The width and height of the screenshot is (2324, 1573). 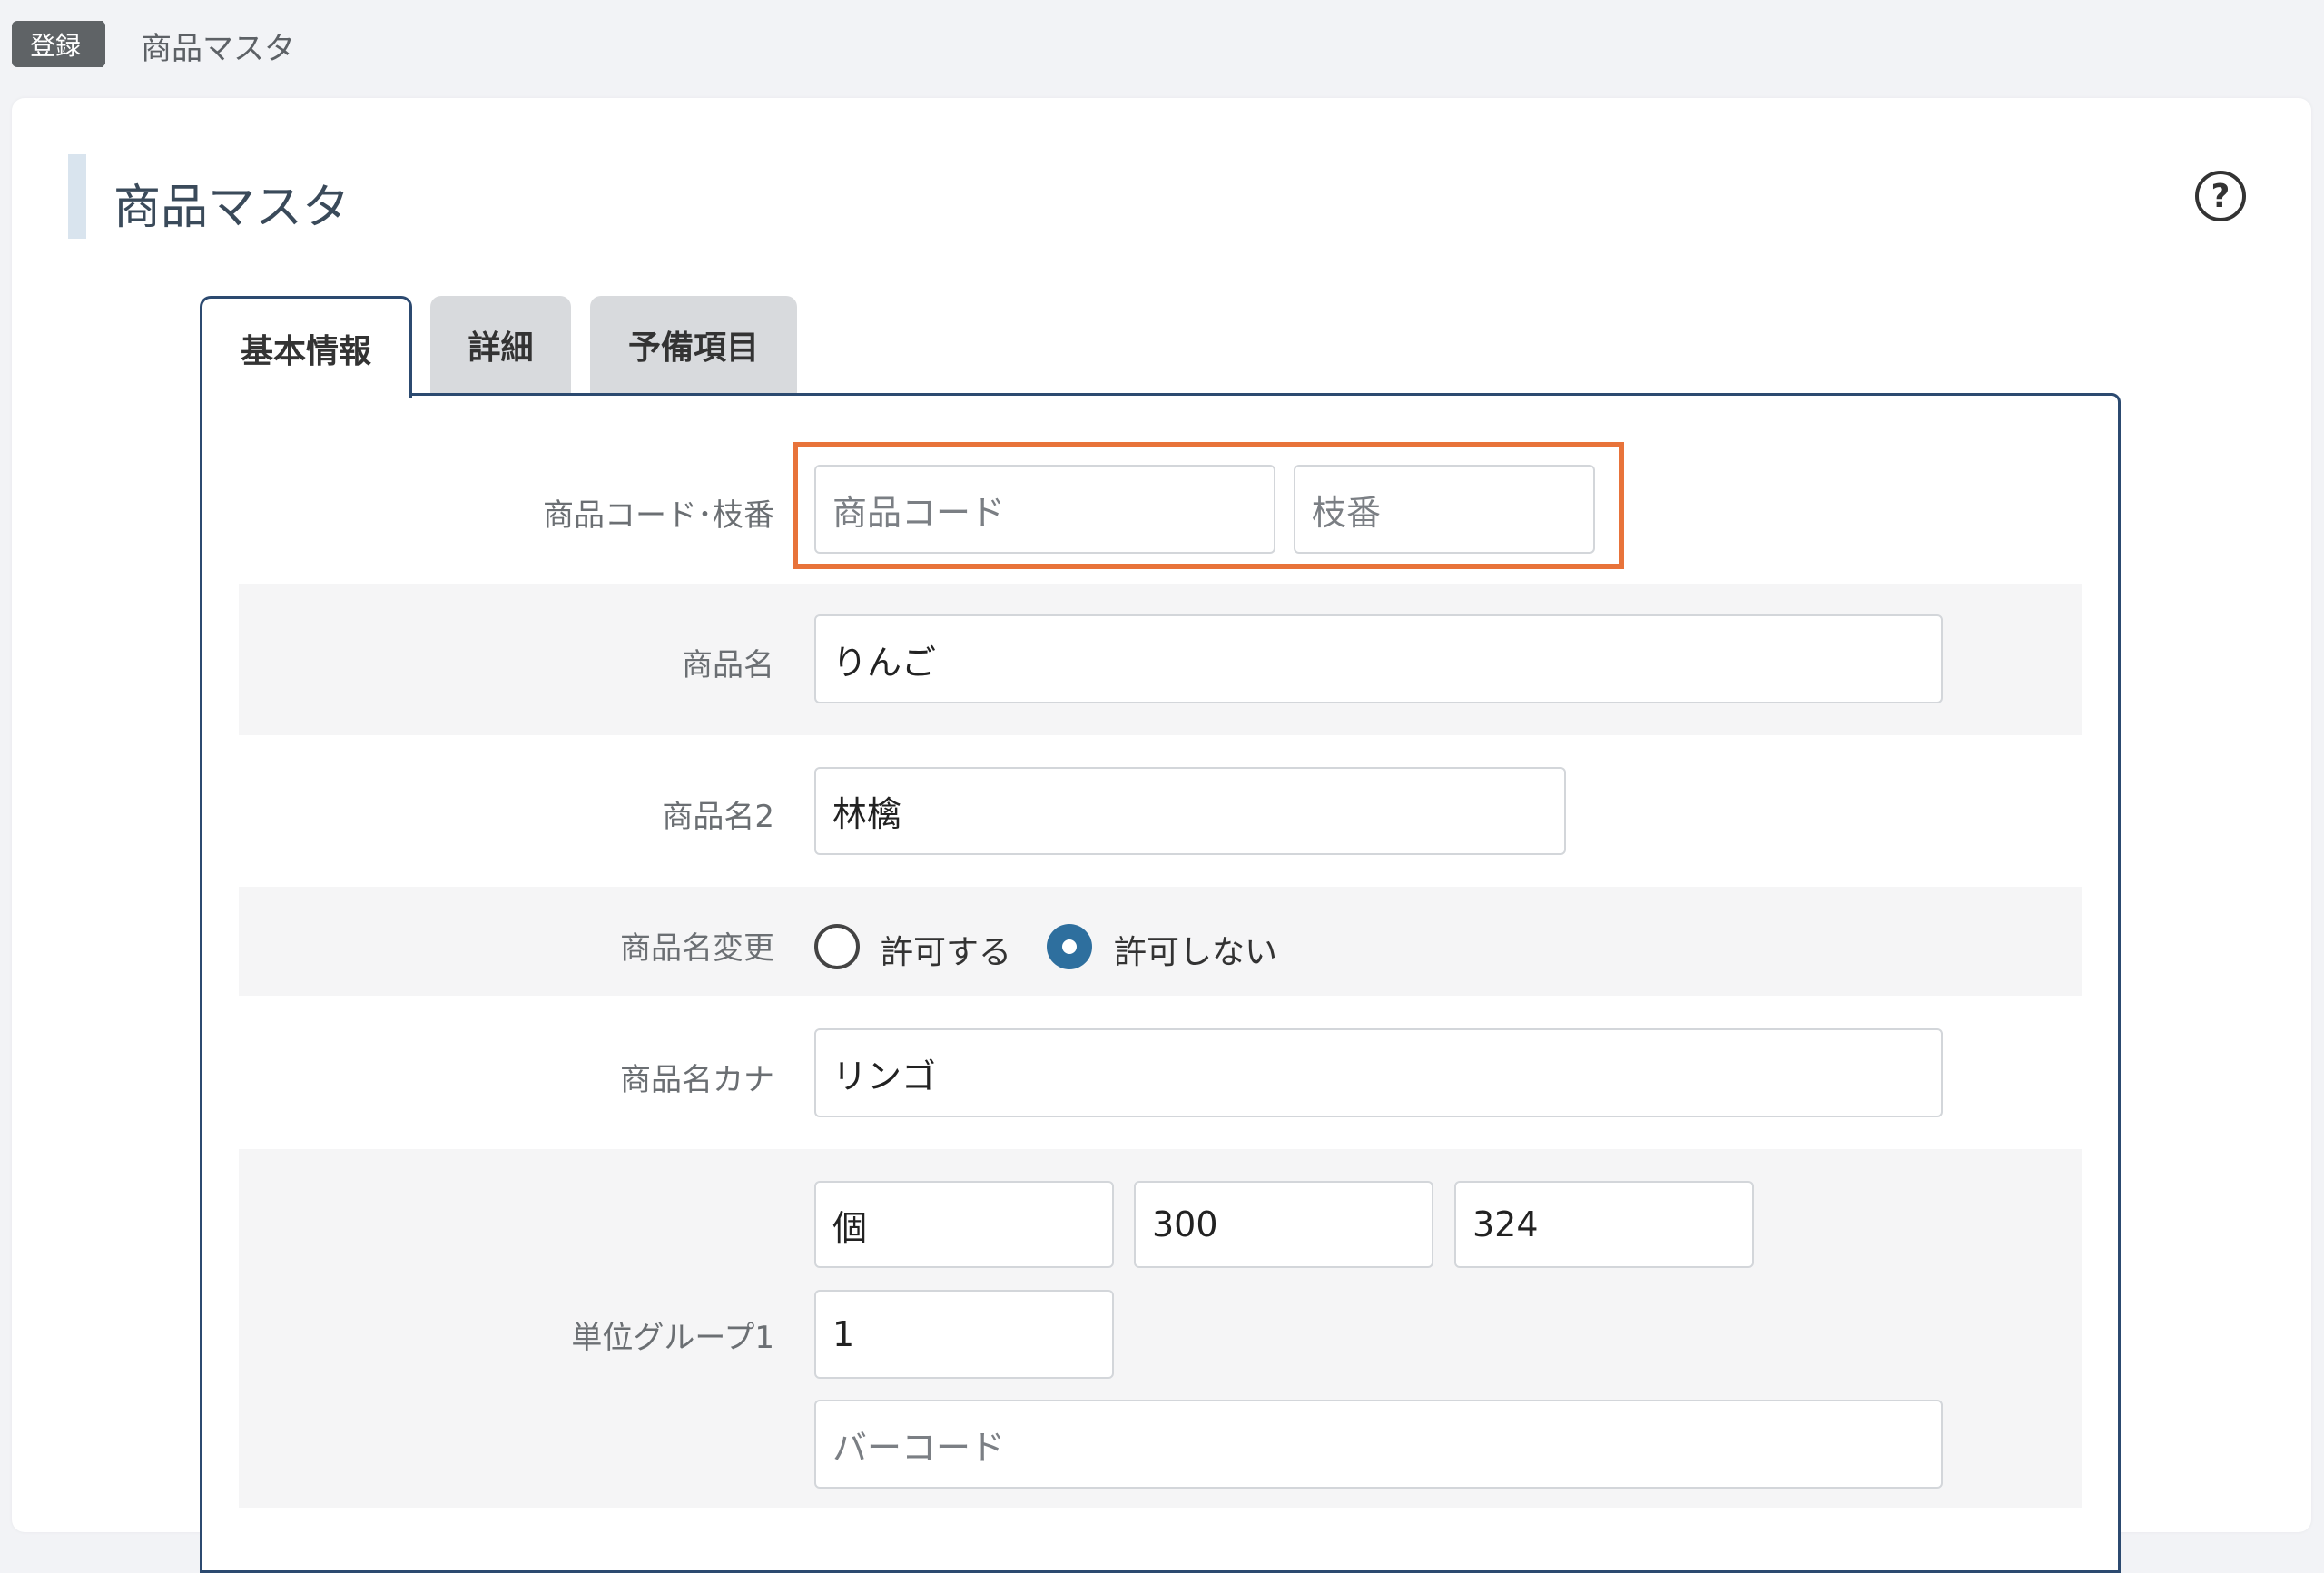 I want to click on product-code-input: 商品コード, so click(x=1044, y=510).